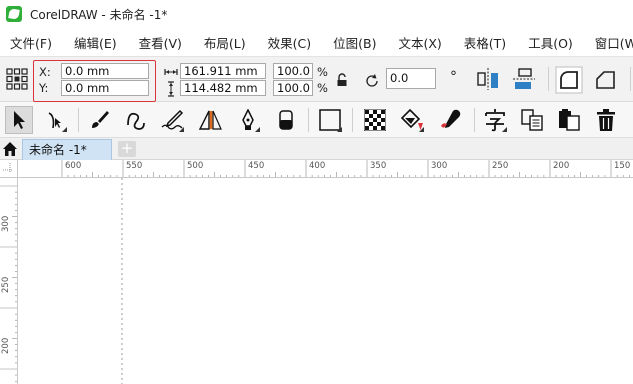 The width and height of the screenshot is (633, 384). Describe the element at coordinates (550, 42) in the screenshot. I see `menu-tools: 工具(O)` at that location.